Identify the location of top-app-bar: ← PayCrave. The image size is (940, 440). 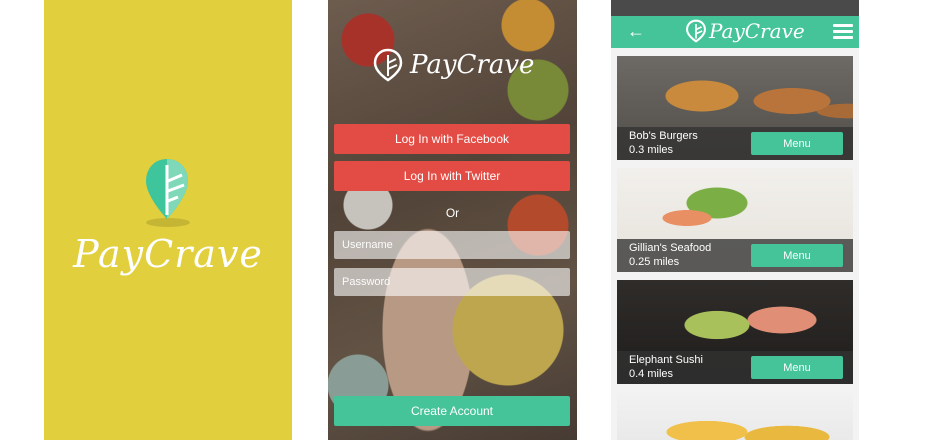
(735, 32).